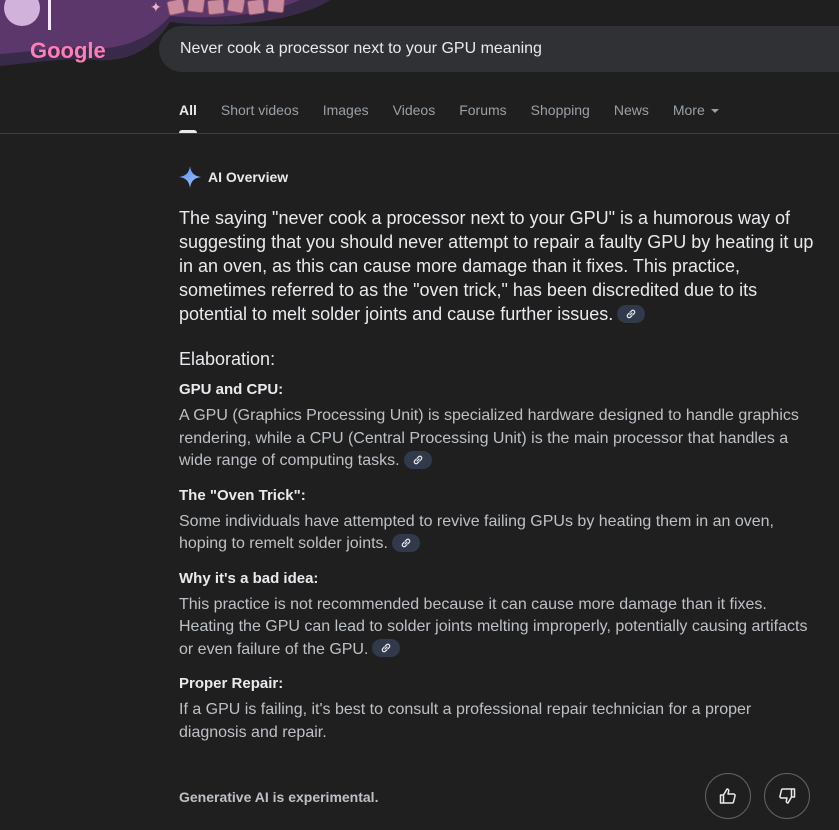 The width and height of the screenshot is (839, 830). What do you see at coordinates (248, 177) in the screenshot?
I see `ai-overview-title: AI Overview` at bounding box center [248, 177].